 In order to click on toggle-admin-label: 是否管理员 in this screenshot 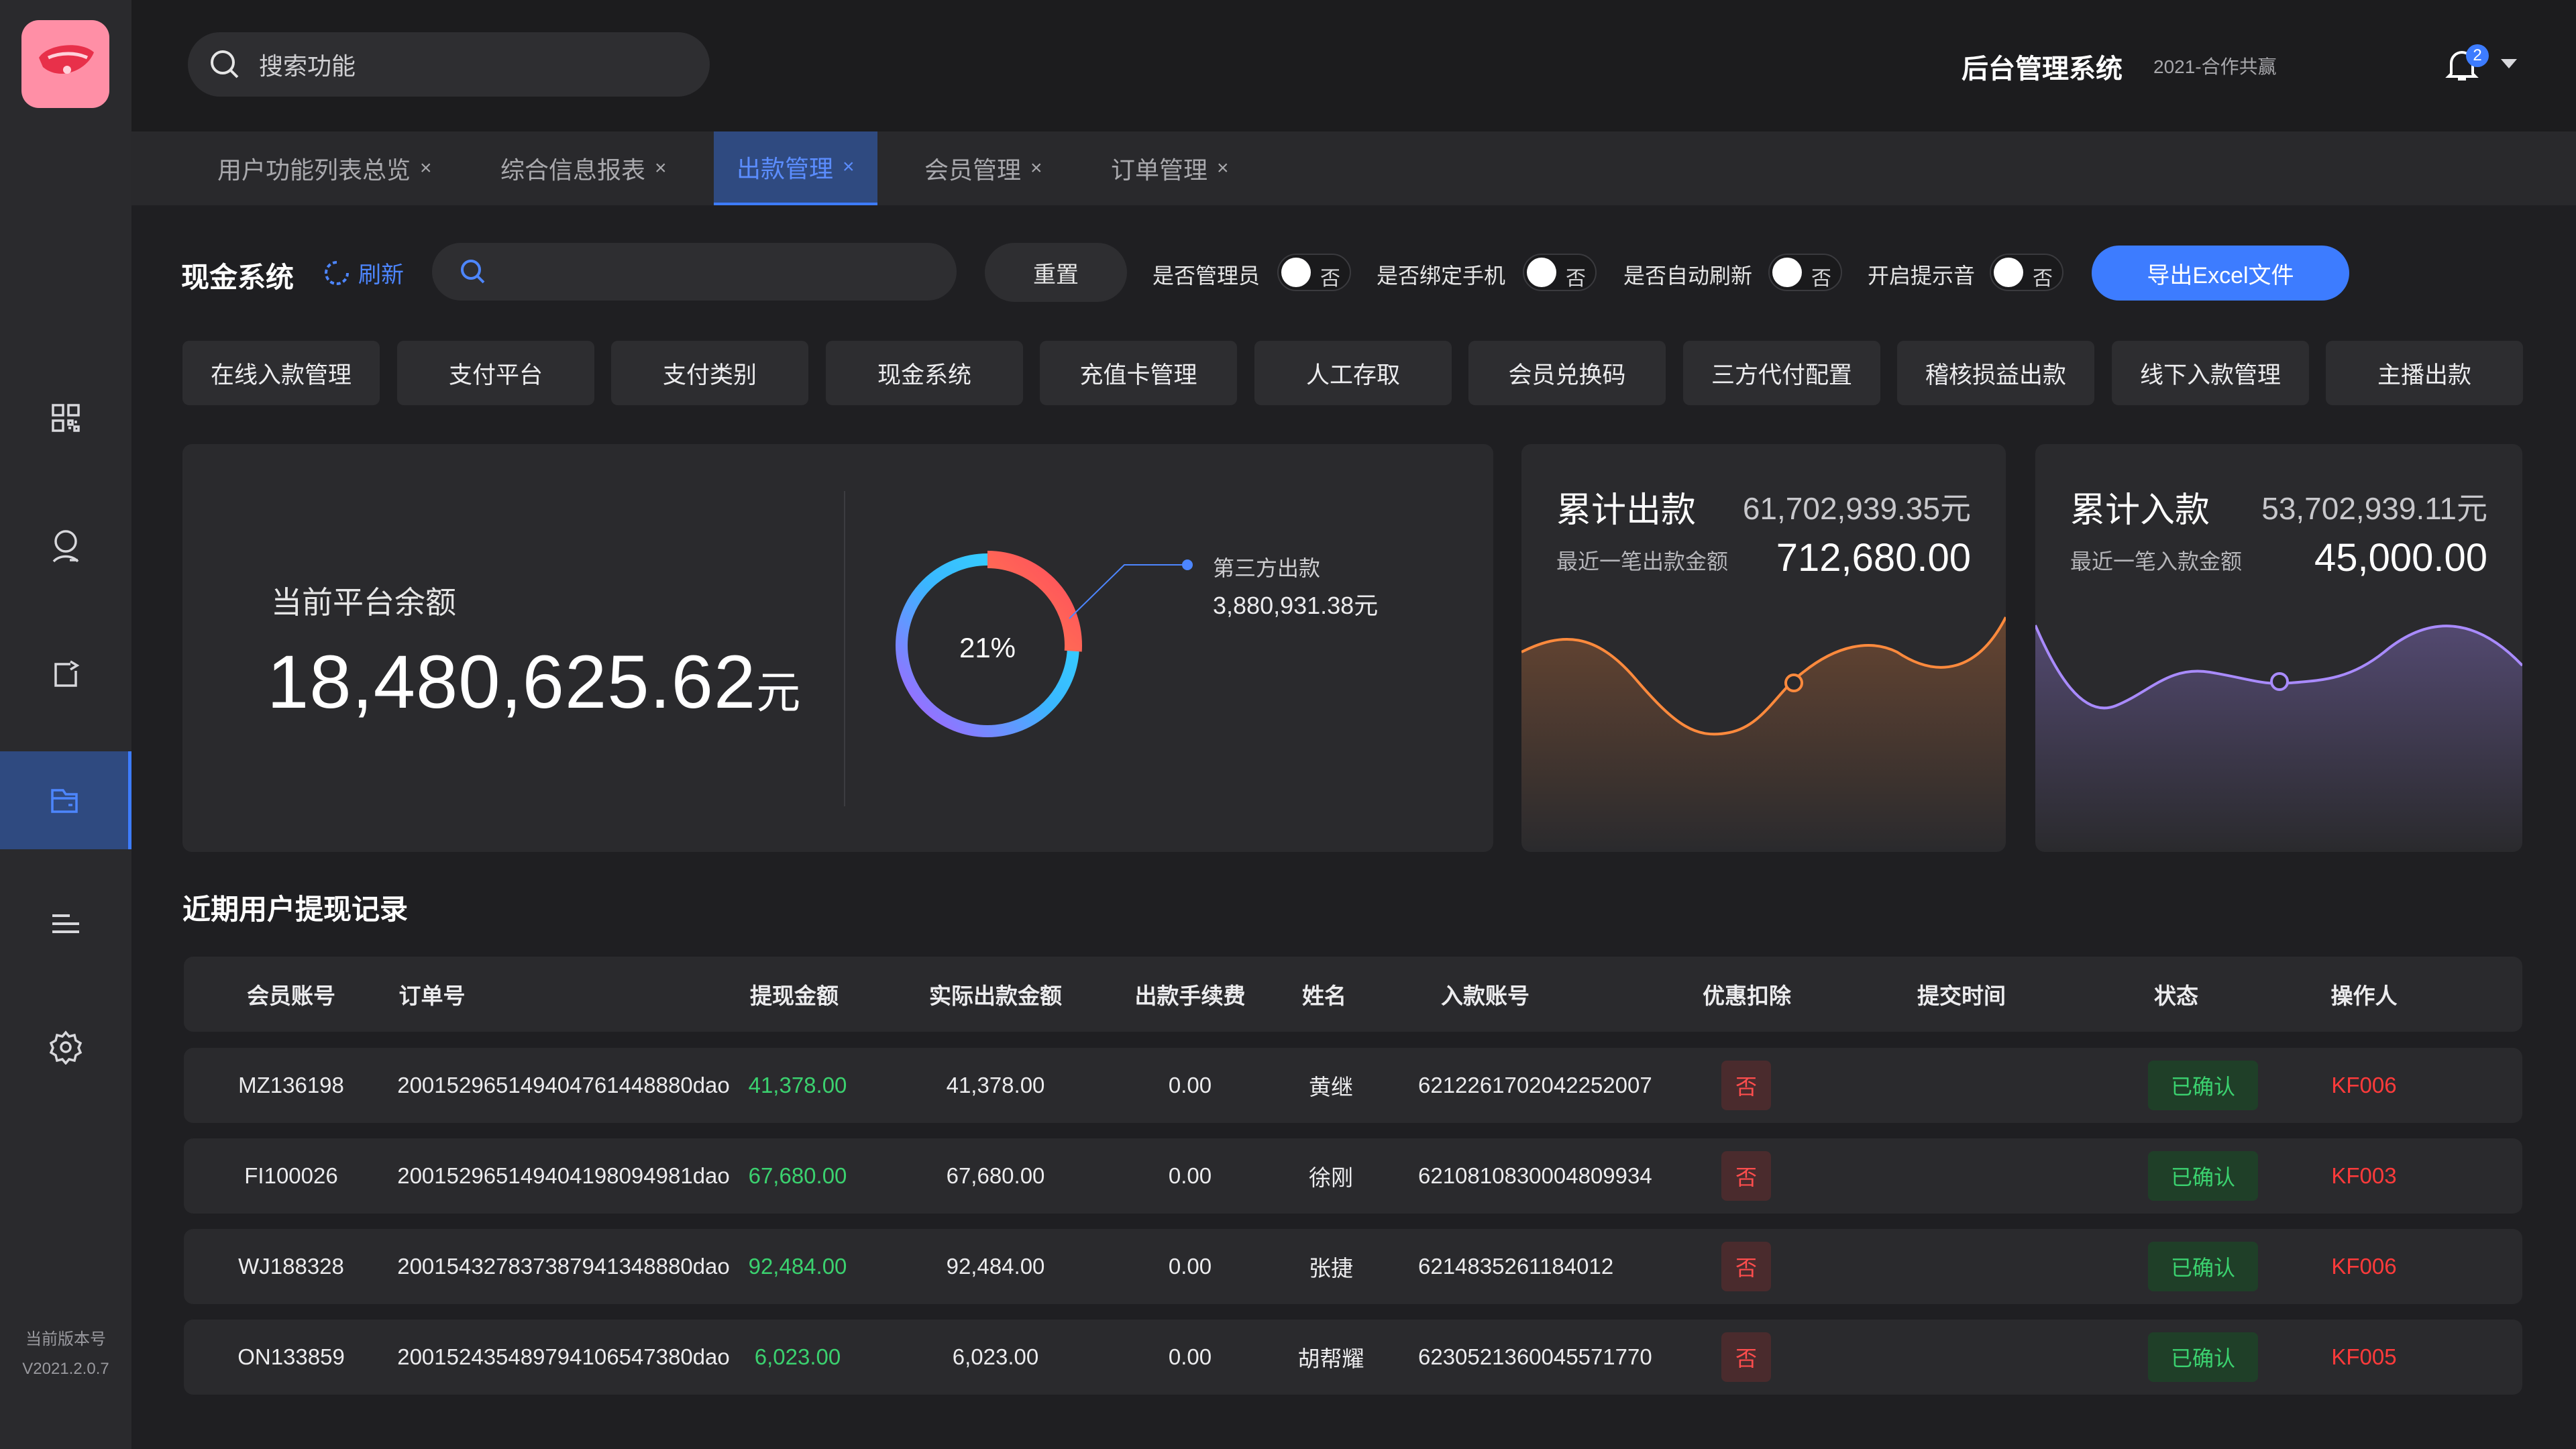, I will do `click(1206, 276)`.